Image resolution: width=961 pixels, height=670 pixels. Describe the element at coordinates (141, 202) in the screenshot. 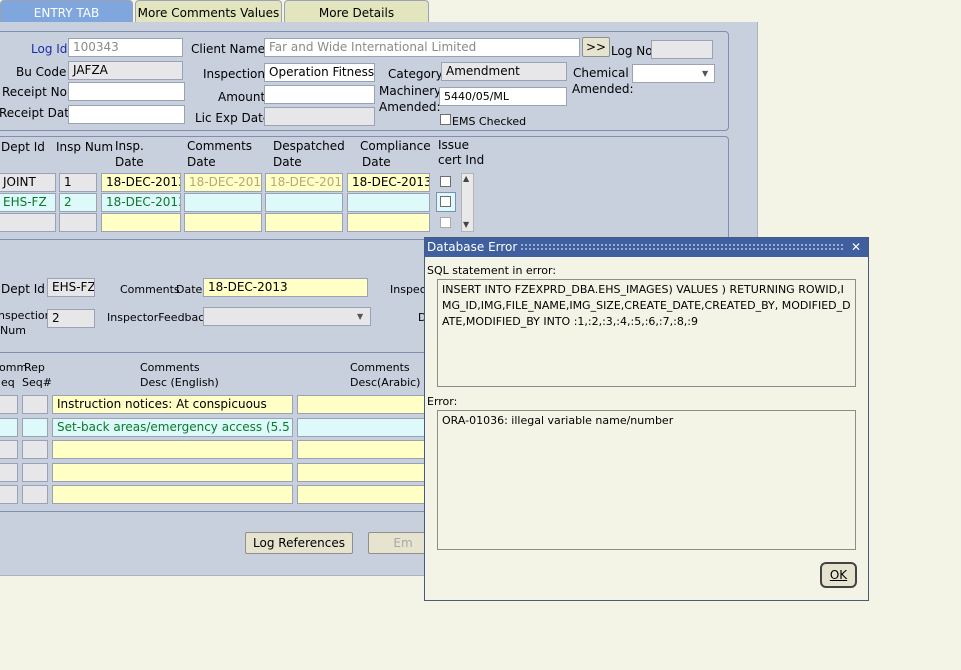

I see `row2-insp-date: 18-DEC-2013` at that location.